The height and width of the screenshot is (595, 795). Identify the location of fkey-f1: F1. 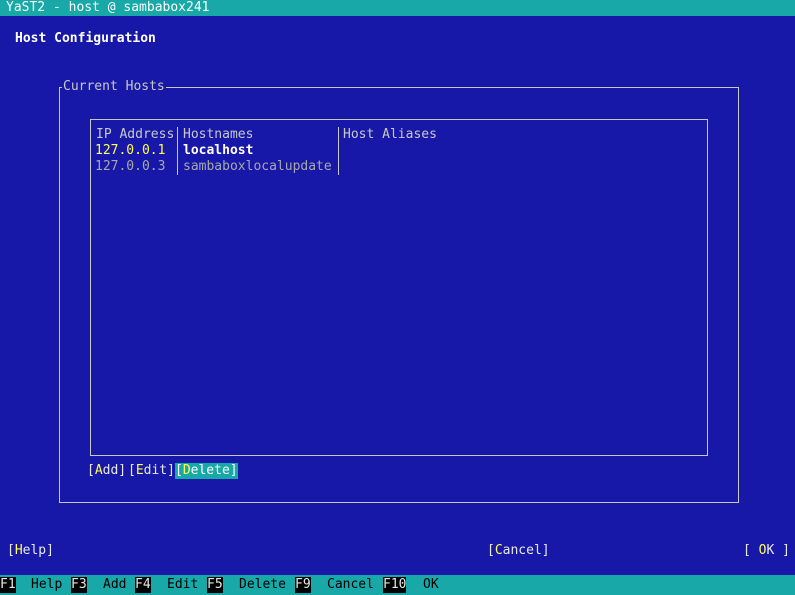
(8, 585).